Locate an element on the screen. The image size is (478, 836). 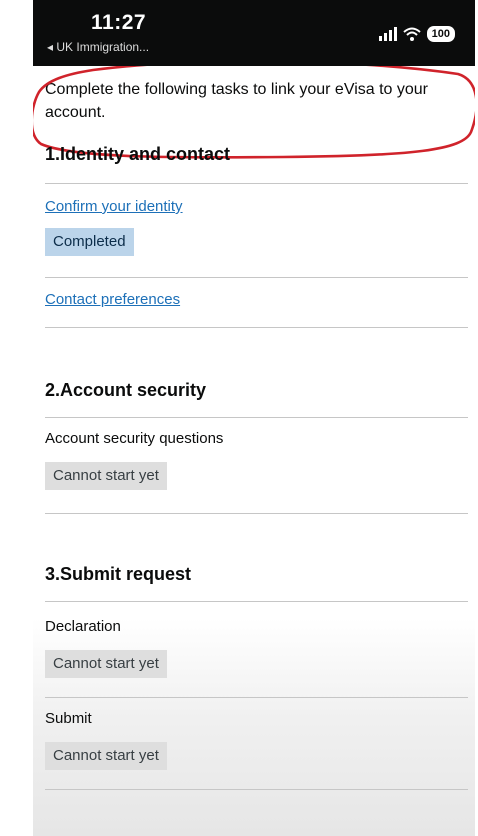
section-heading-identity: 1.Identity and contact is located at coordinates (138, 154).